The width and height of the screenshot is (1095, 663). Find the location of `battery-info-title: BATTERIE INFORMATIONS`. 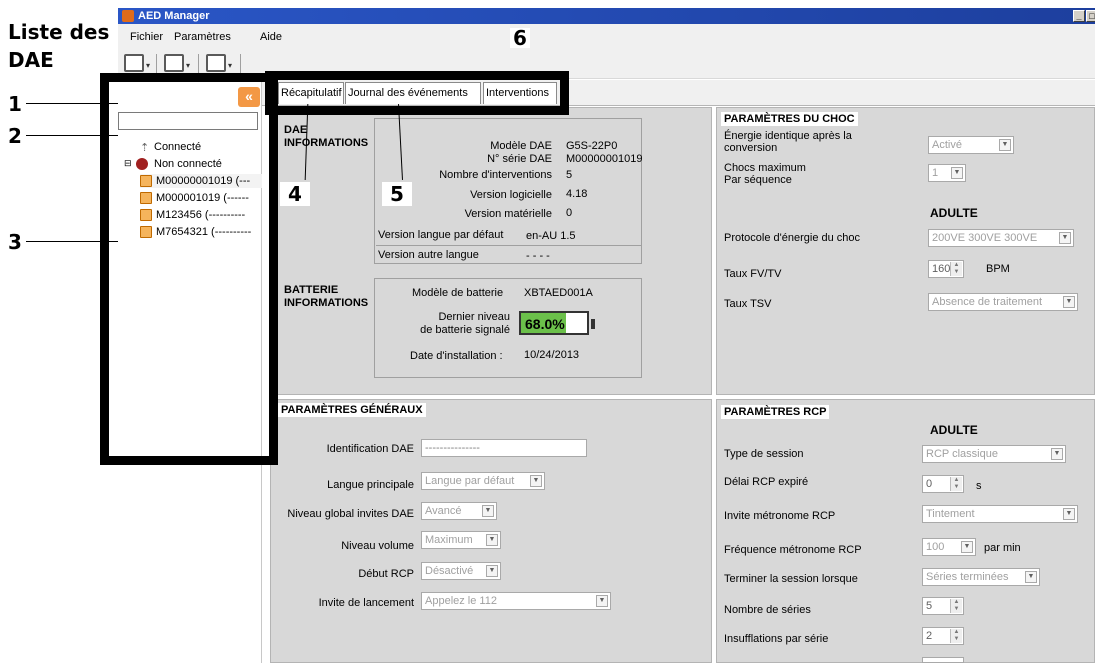

battery-info-title: BATTERIE INFORMATIONS is located at coordinates (326, 296).